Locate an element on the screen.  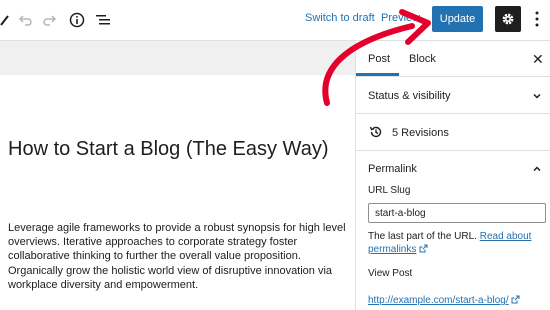
revisions-link: 5 Revisions is located at coordinates (420, 133).